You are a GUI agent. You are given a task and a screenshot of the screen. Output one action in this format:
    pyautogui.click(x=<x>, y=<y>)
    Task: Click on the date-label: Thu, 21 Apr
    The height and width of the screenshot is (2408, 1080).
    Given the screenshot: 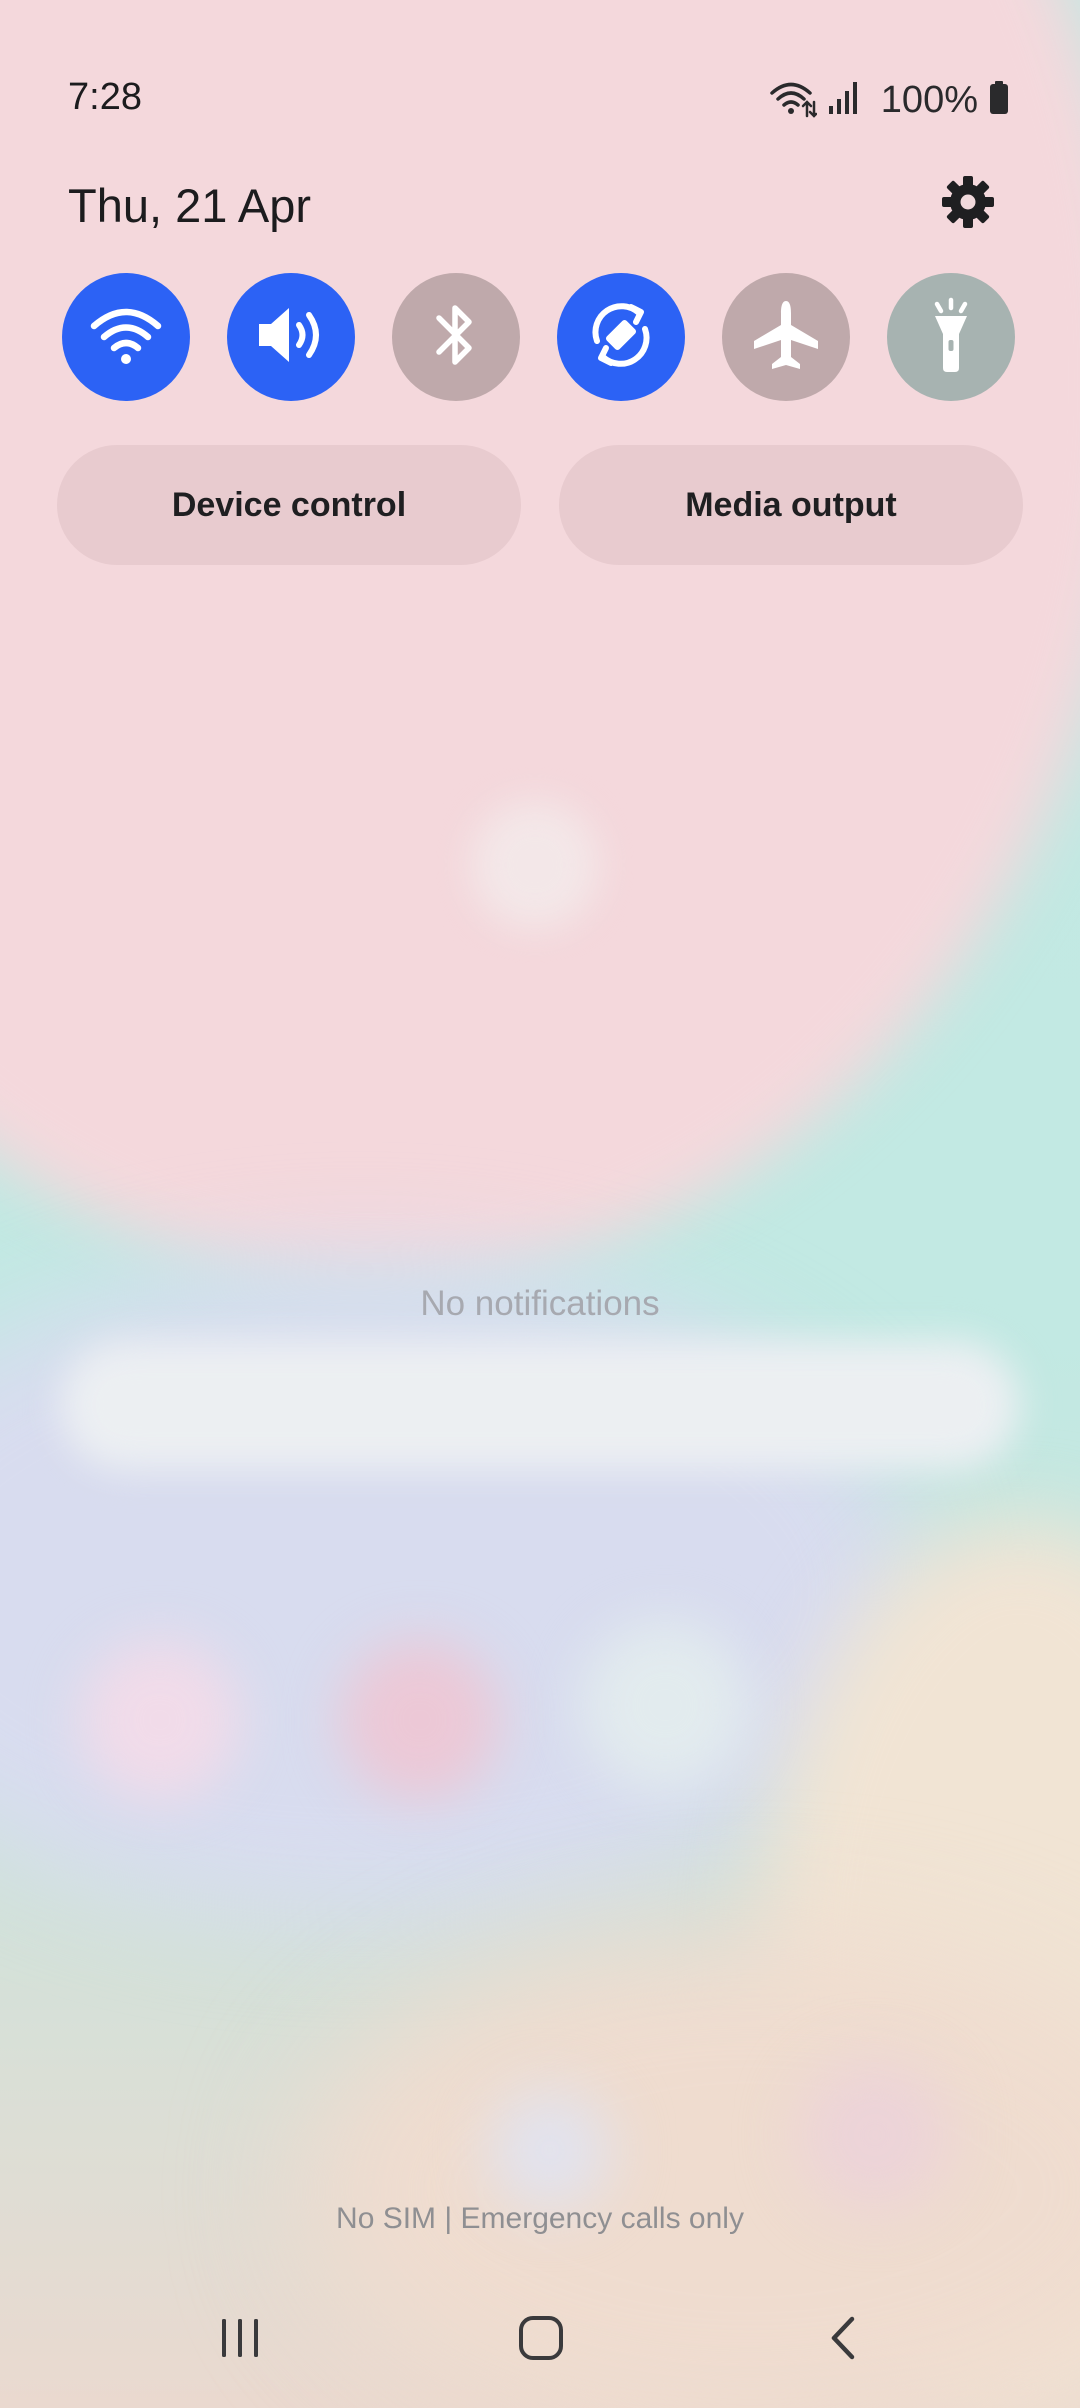 What is the action you would take?
    pyautogui.click(x=189, y=205)
    